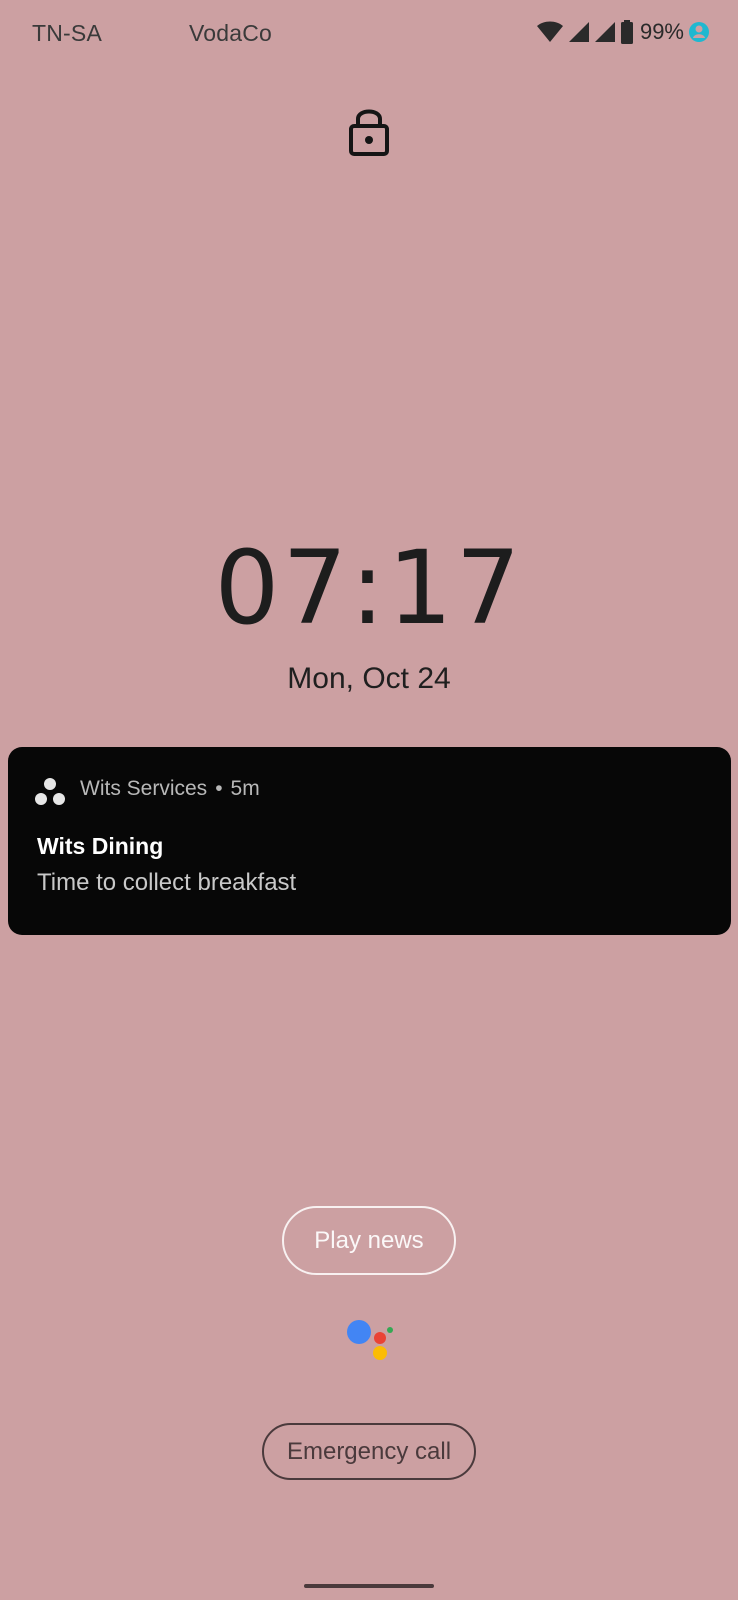 Image resolution: width=738 pixels, height=1600 pixels. Describe the element at coordinates (369, 33) in the screenshot. I see `status-bar: TN-SA VodaCo 99%` at that location.